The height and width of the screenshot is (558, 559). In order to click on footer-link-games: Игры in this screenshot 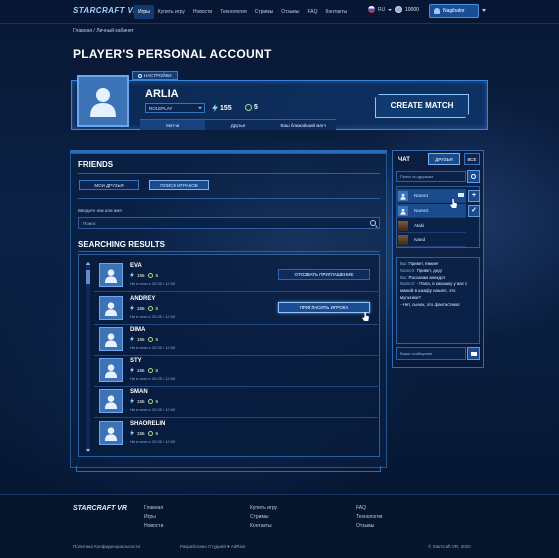, I will do `click(150, 517)`.